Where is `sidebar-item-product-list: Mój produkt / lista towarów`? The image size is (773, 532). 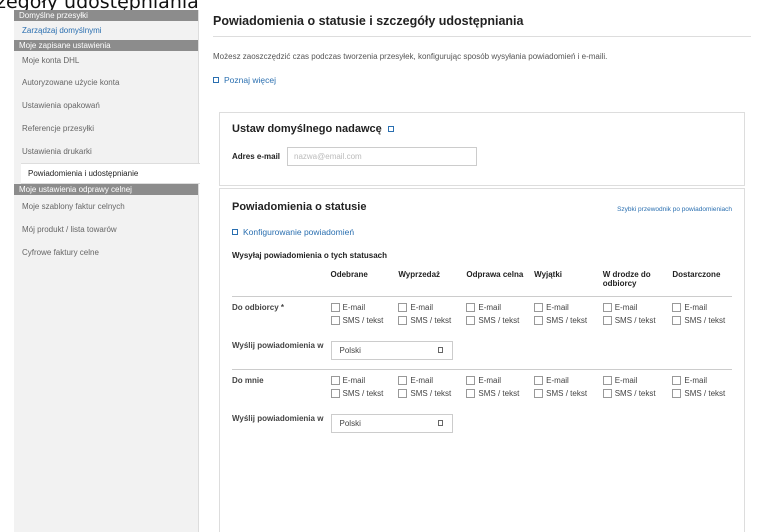 sidebar-item-product-list: Mój produkt / lista towarów is located at coordinates (106, 229).